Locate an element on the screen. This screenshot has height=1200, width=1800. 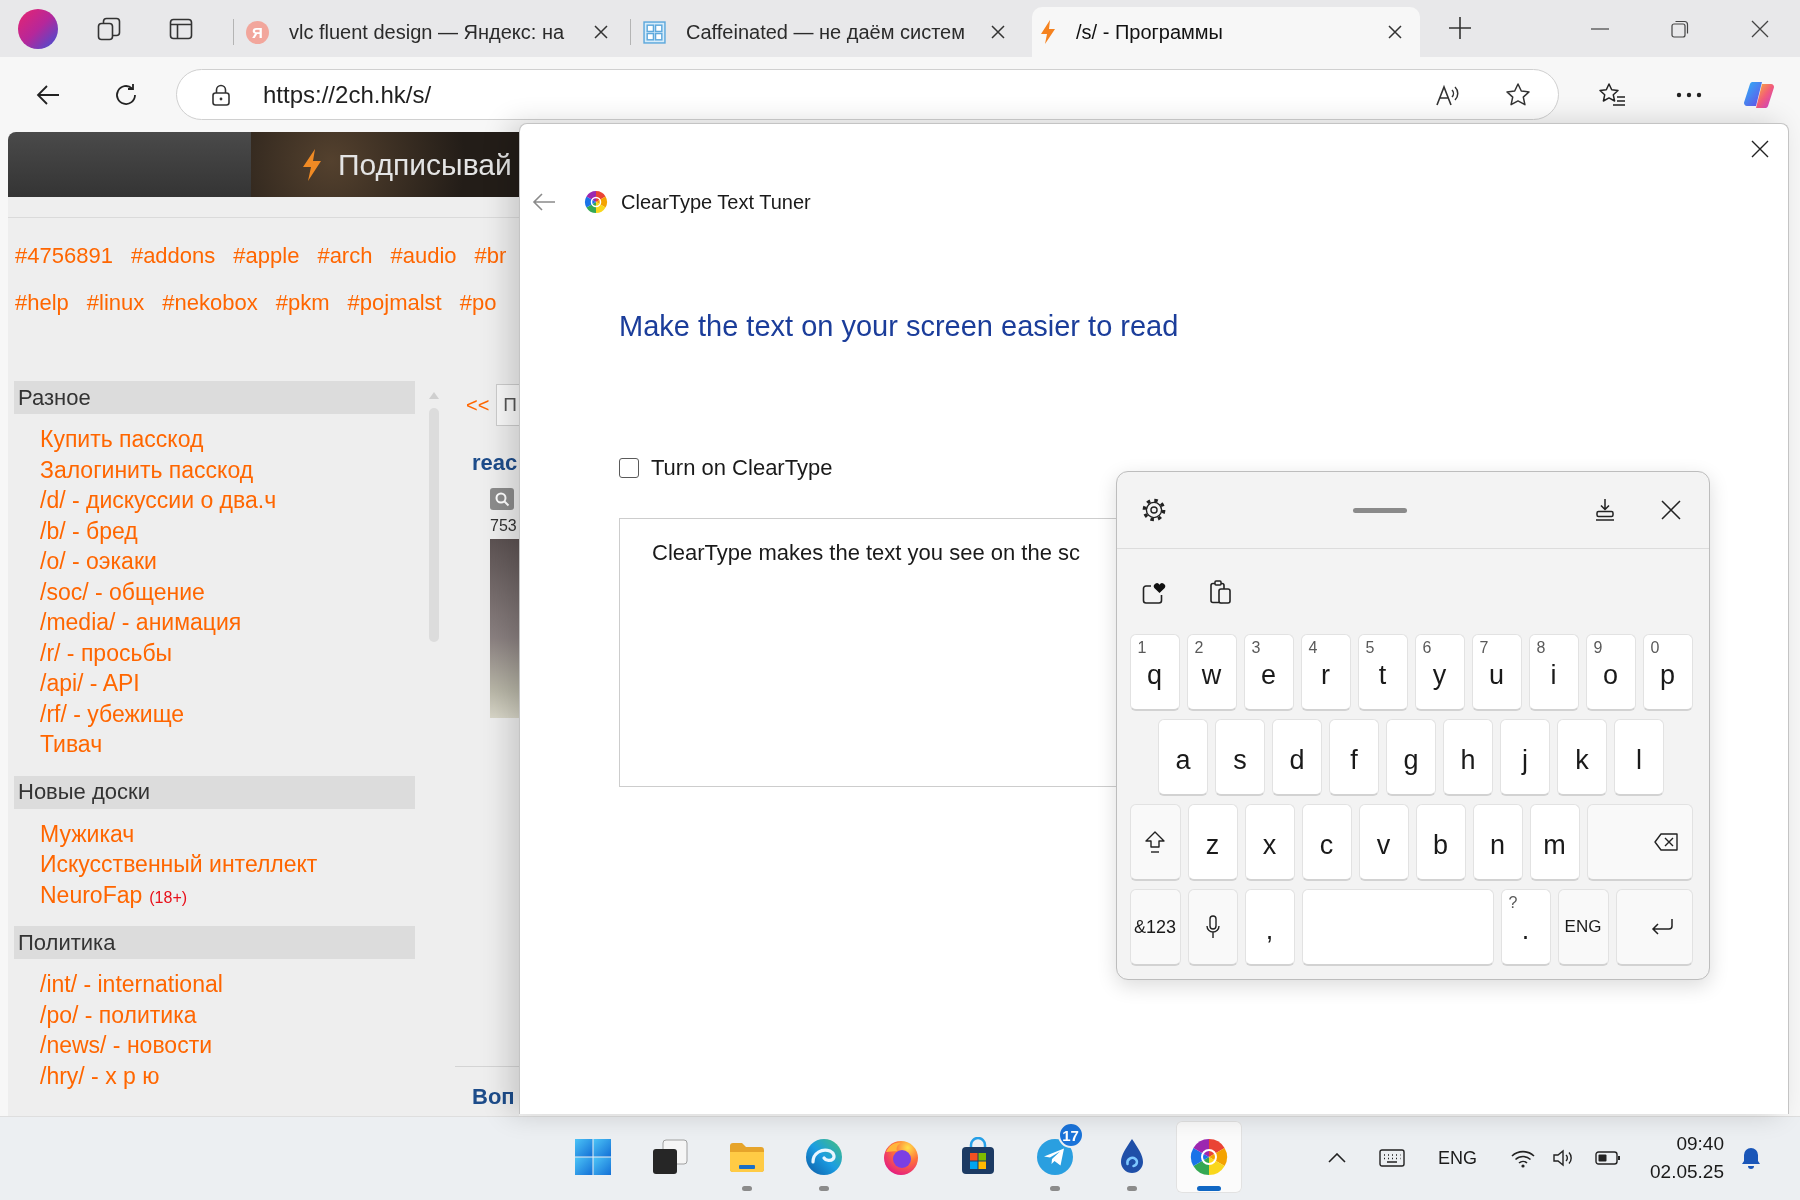
browser-tab: Я vlc fluent design — Яндекс: на is located at coordinates (432, 32).